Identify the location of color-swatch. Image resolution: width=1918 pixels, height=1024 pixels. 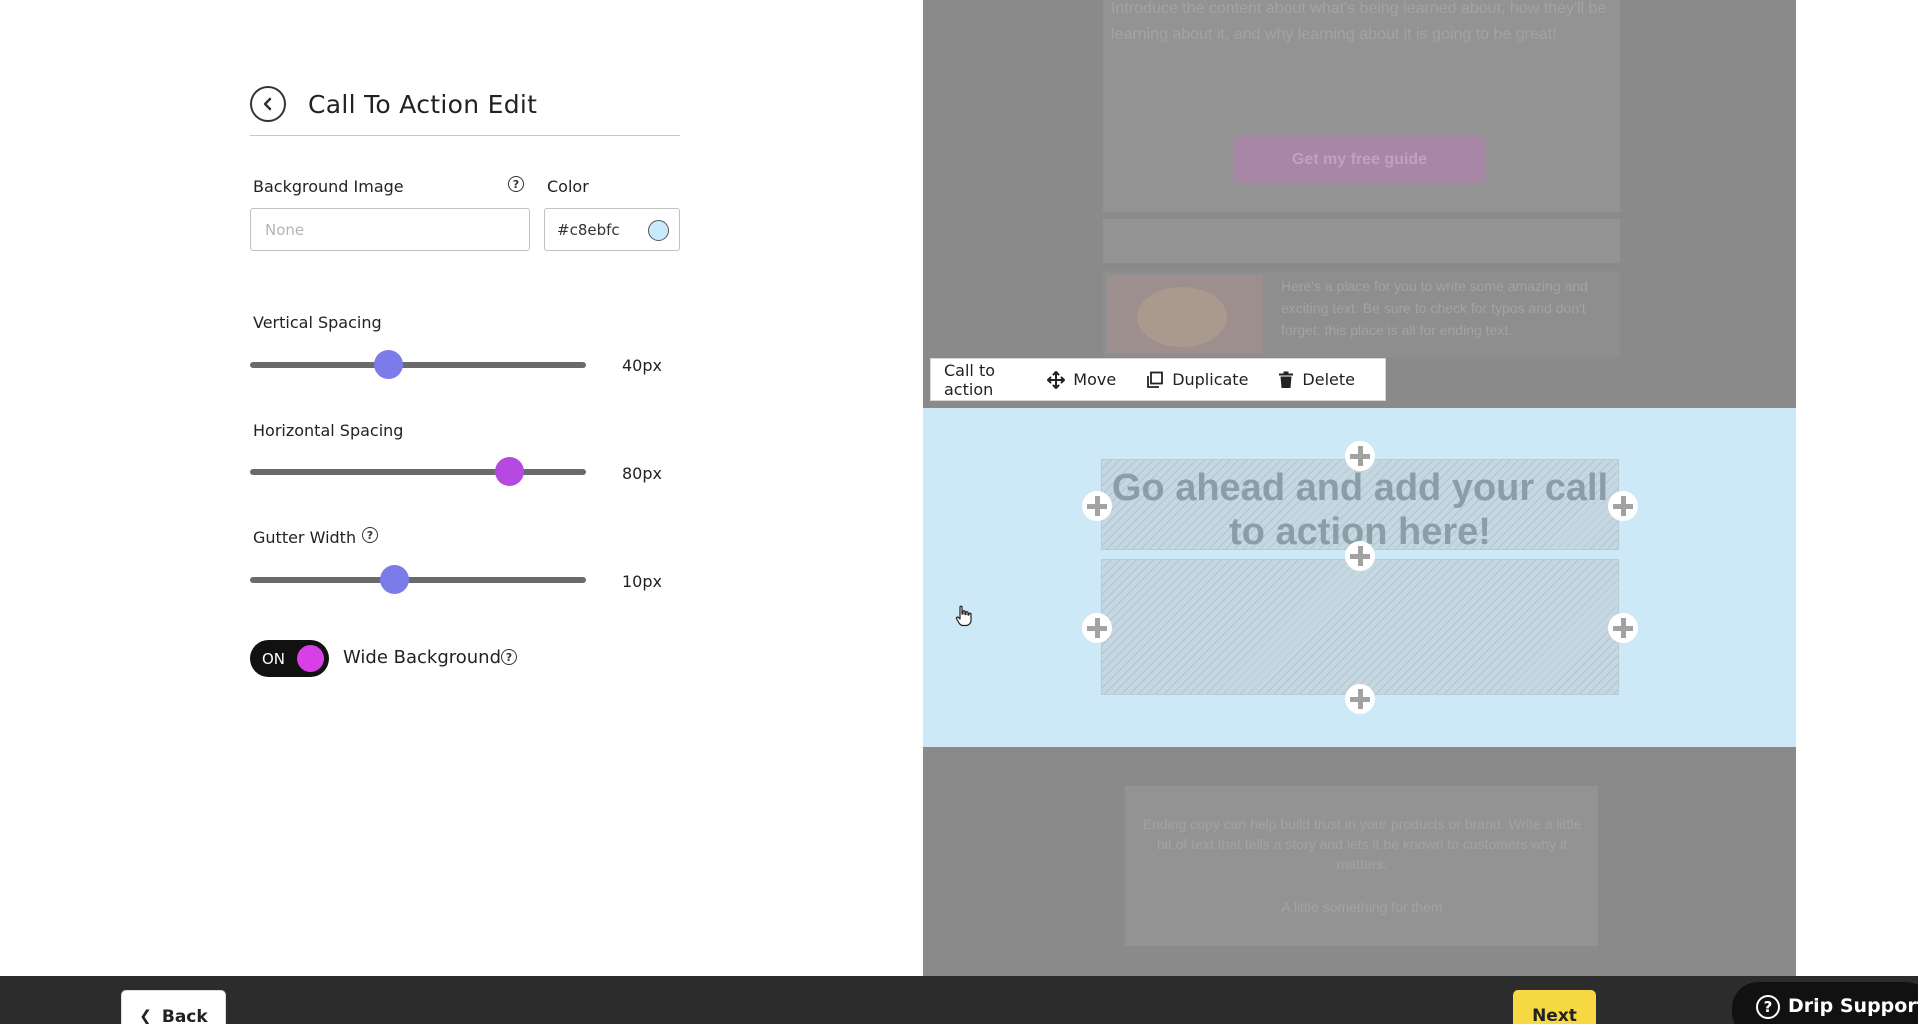
(658, 230).